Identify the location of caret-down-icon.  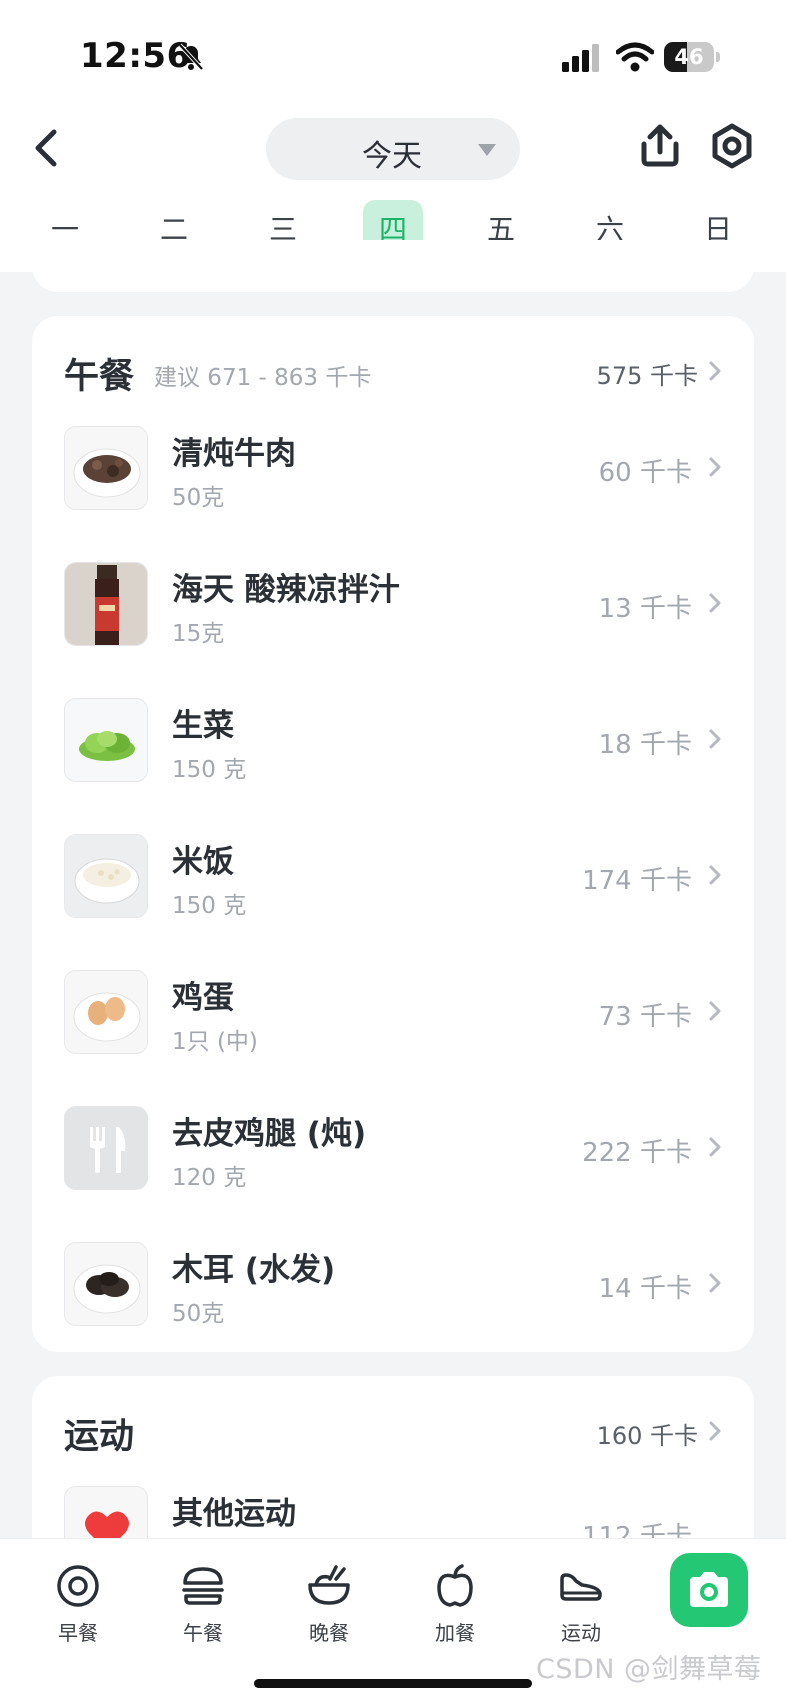
(487, 150).